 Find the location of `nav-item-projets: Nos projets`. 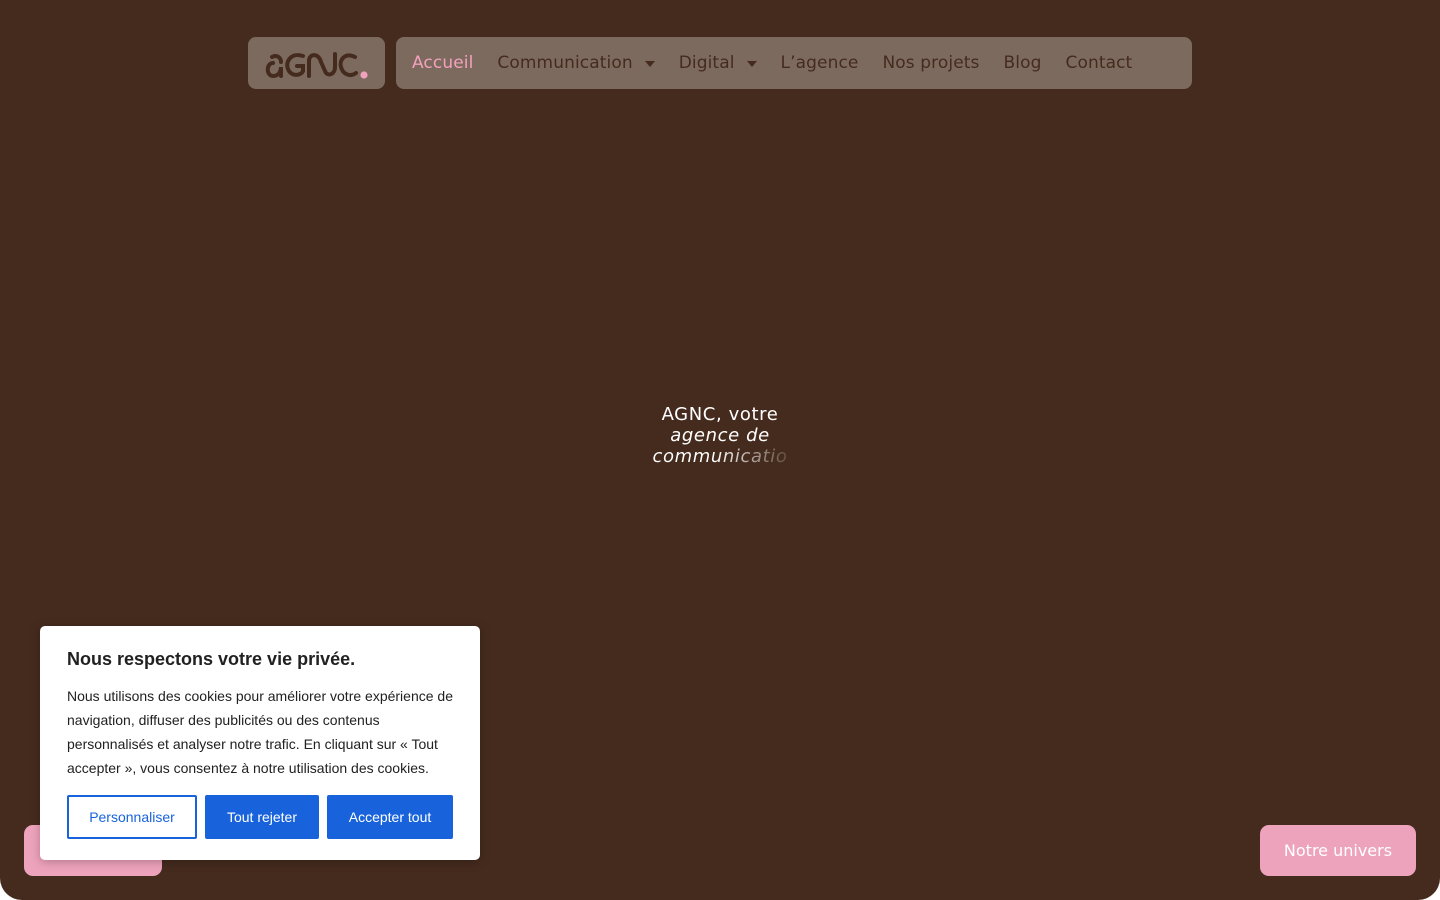

nav-item-projets: Nos projets is located at coordinates (930, 63).